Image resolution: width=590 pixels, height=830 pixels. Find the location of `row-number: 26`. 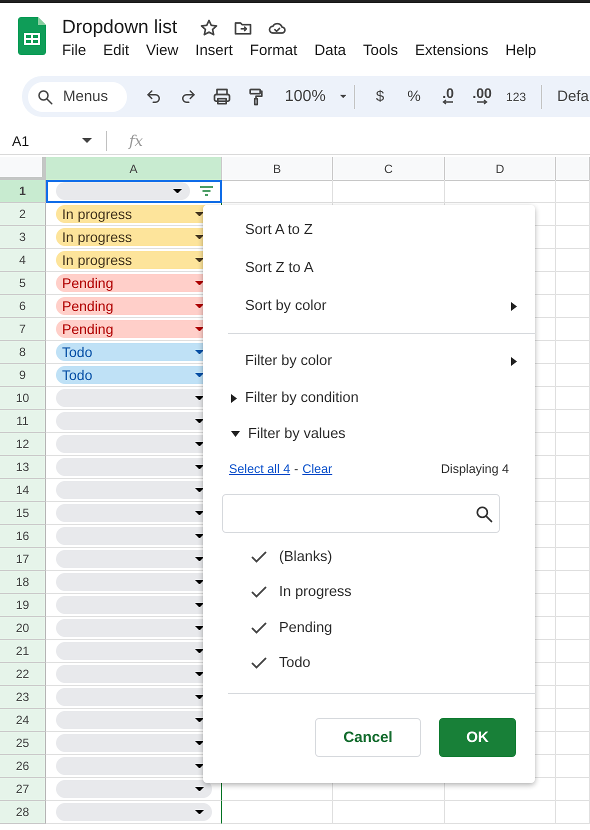

row-number: 26 is located at coordinates (23, 766).